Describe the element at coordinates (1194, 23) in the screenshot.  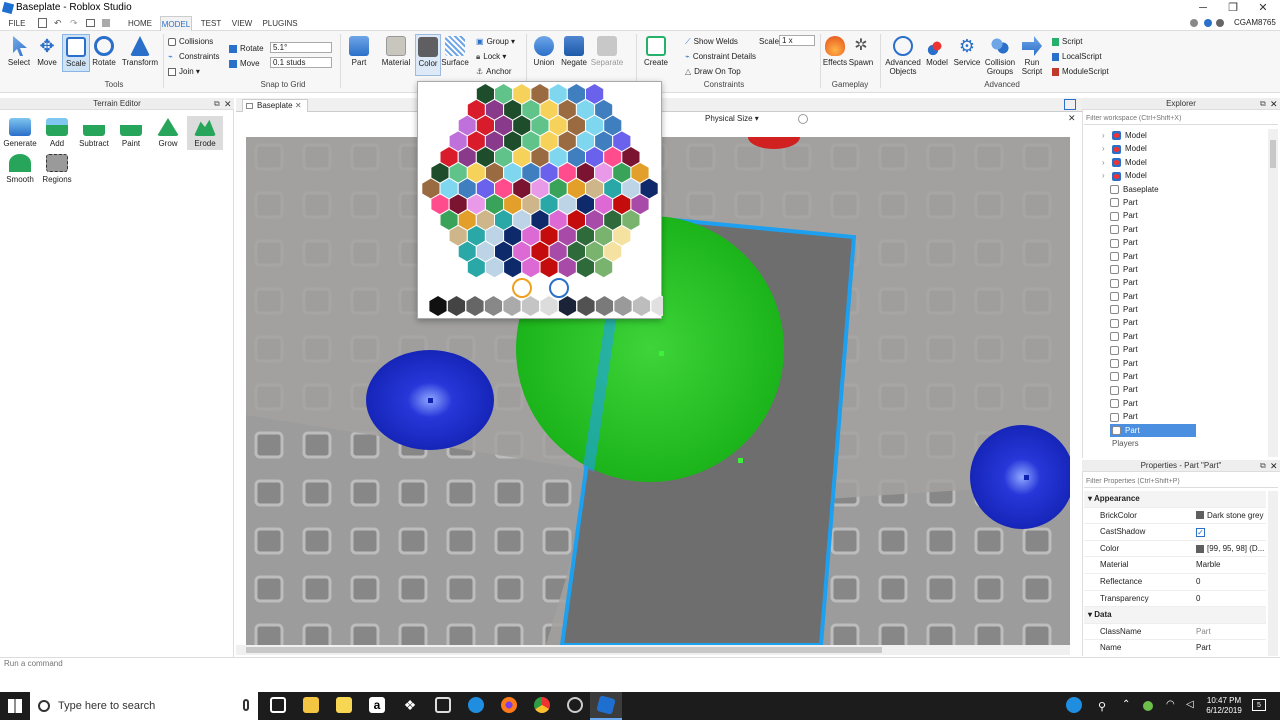
I see `share-icon` at that location.